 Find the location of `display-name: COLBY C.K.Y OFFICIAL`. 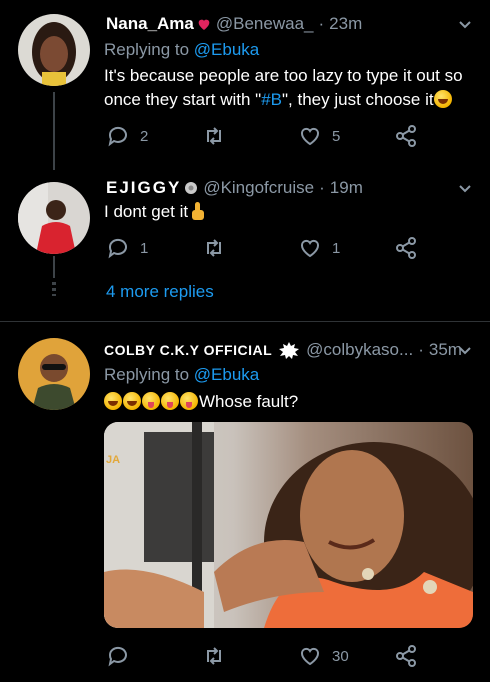

display-name: COLBY C.K.Y OFFICIAL is located at coordinates (188, 350).